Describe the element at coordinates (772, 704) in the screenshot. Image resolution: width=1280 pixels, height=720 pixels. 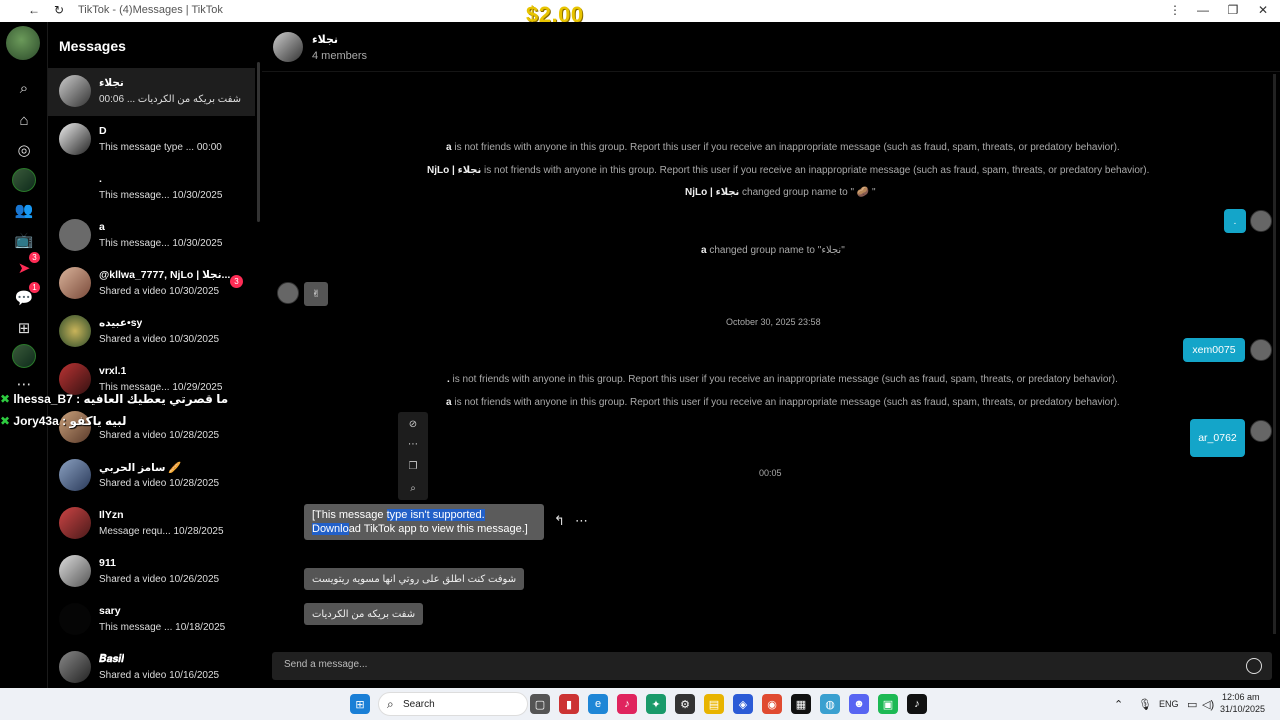
I see `chrome-icon: ◉` at that location.